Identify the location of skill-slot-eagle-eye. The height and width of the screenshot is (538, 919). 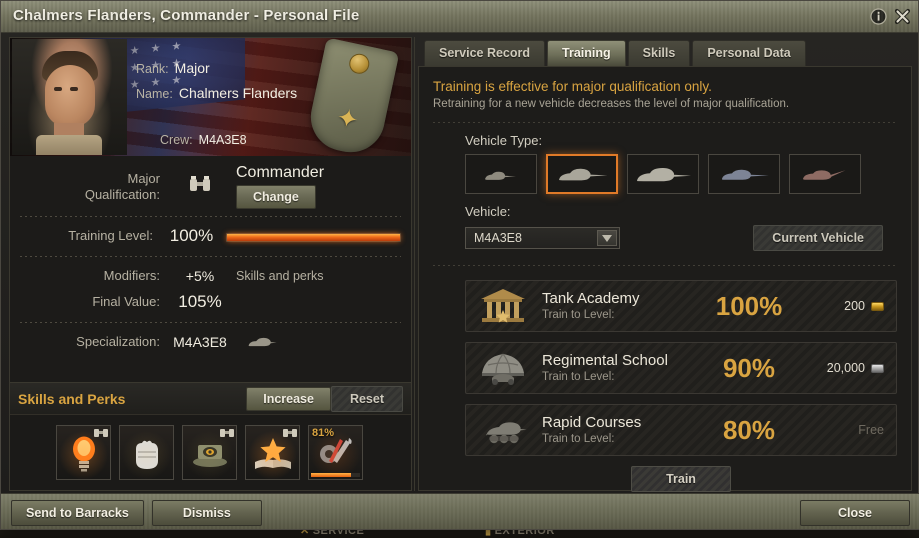
(272, 452).